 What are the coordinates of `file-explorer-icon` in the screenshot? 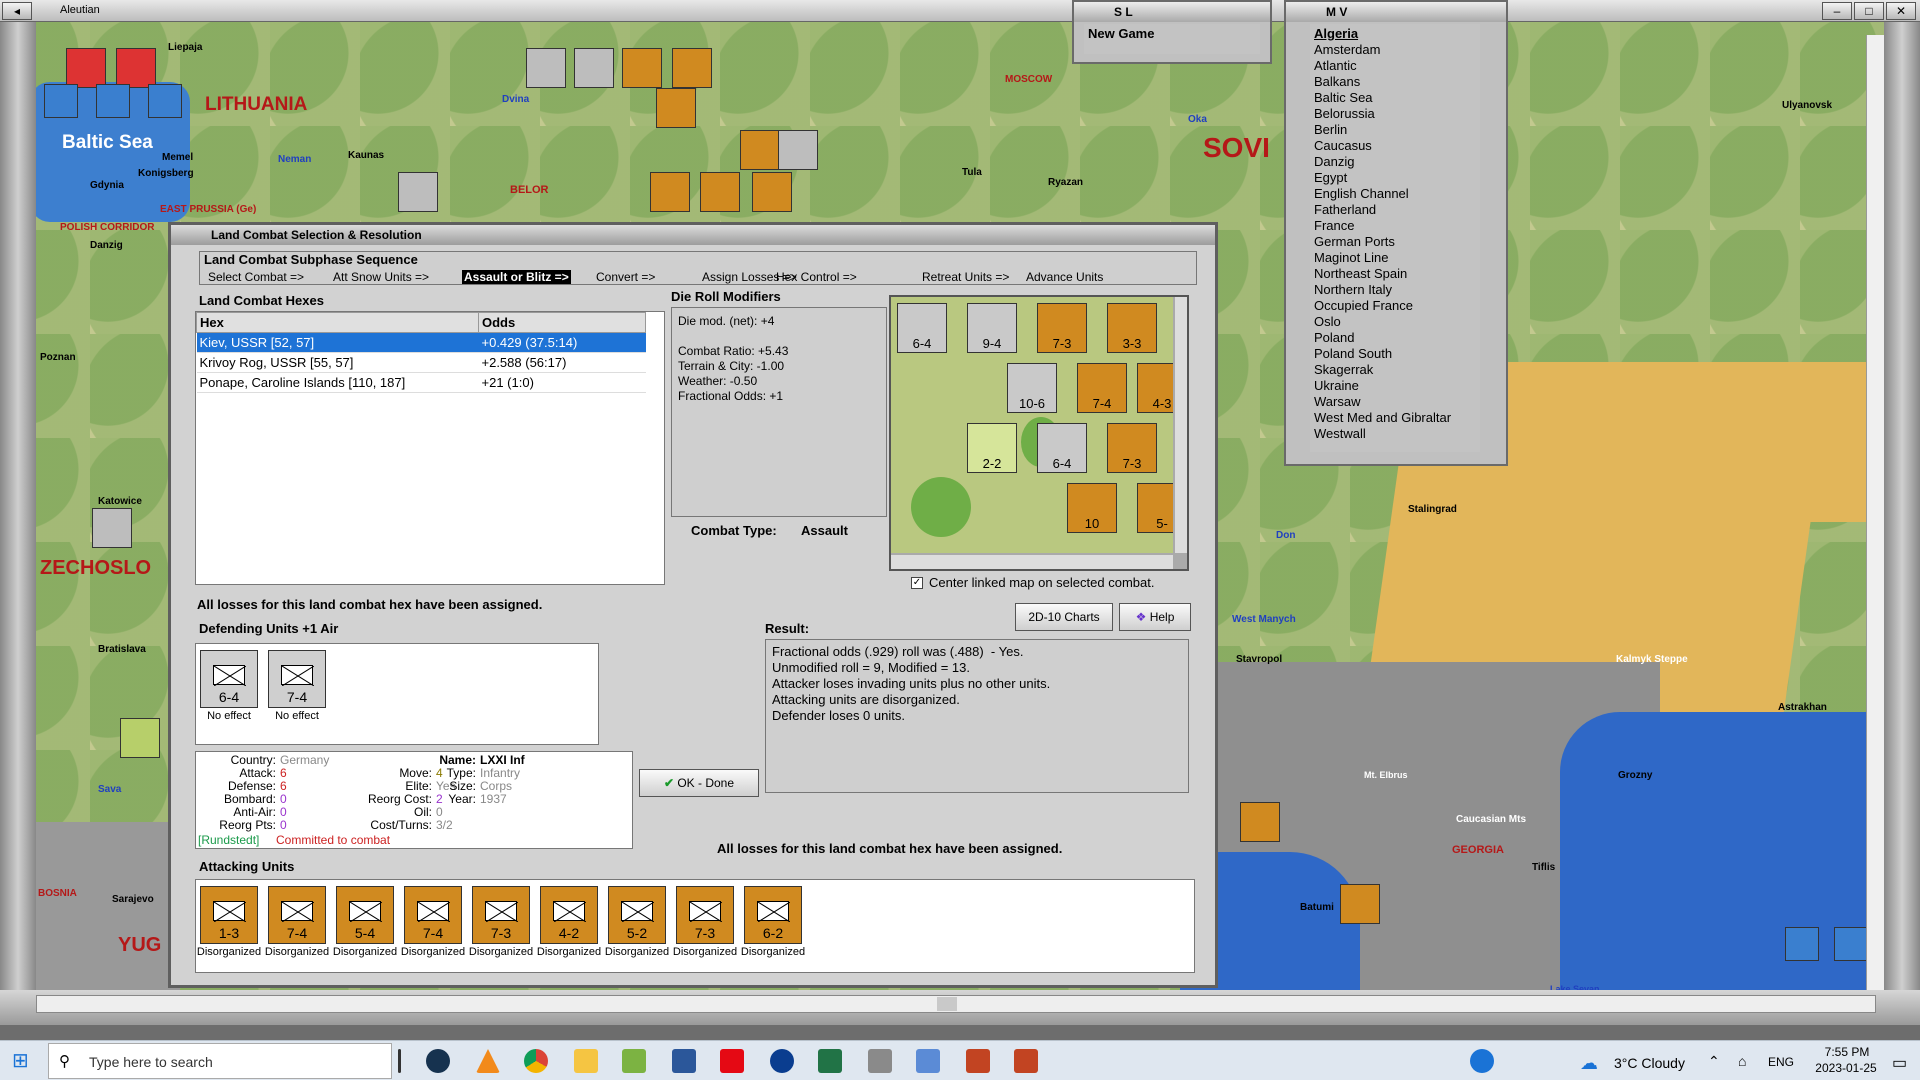 It's located at (586, 1061).